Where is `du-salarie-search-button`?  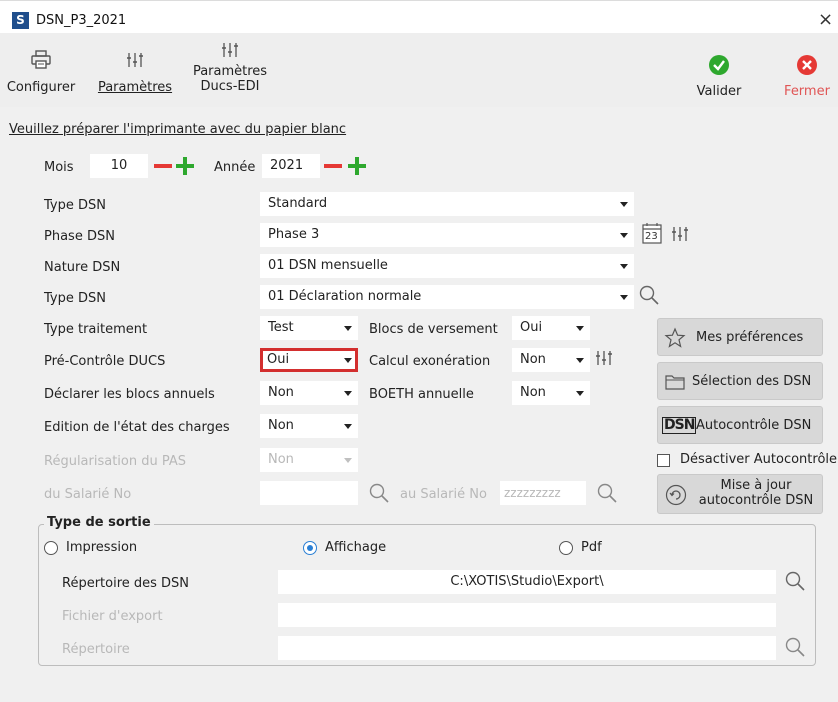
du-salarie-search-button is located at coordinates (379, 495).